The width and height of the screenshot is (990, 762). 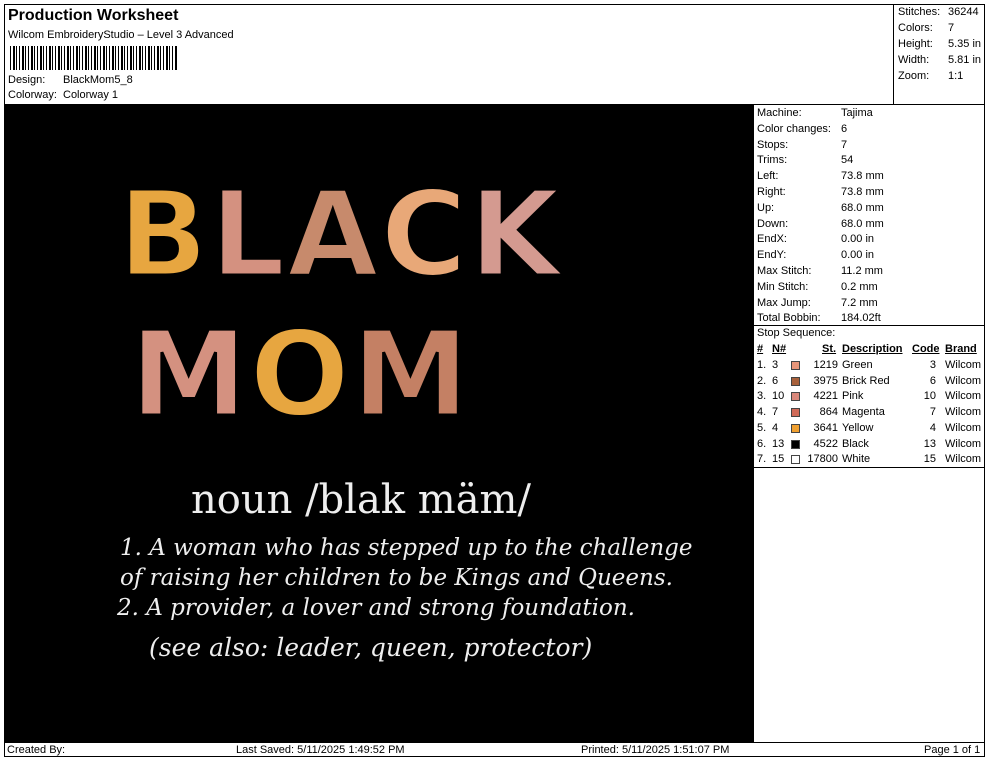 I want to click on row-needle: 10, so click(x=778, y=396).